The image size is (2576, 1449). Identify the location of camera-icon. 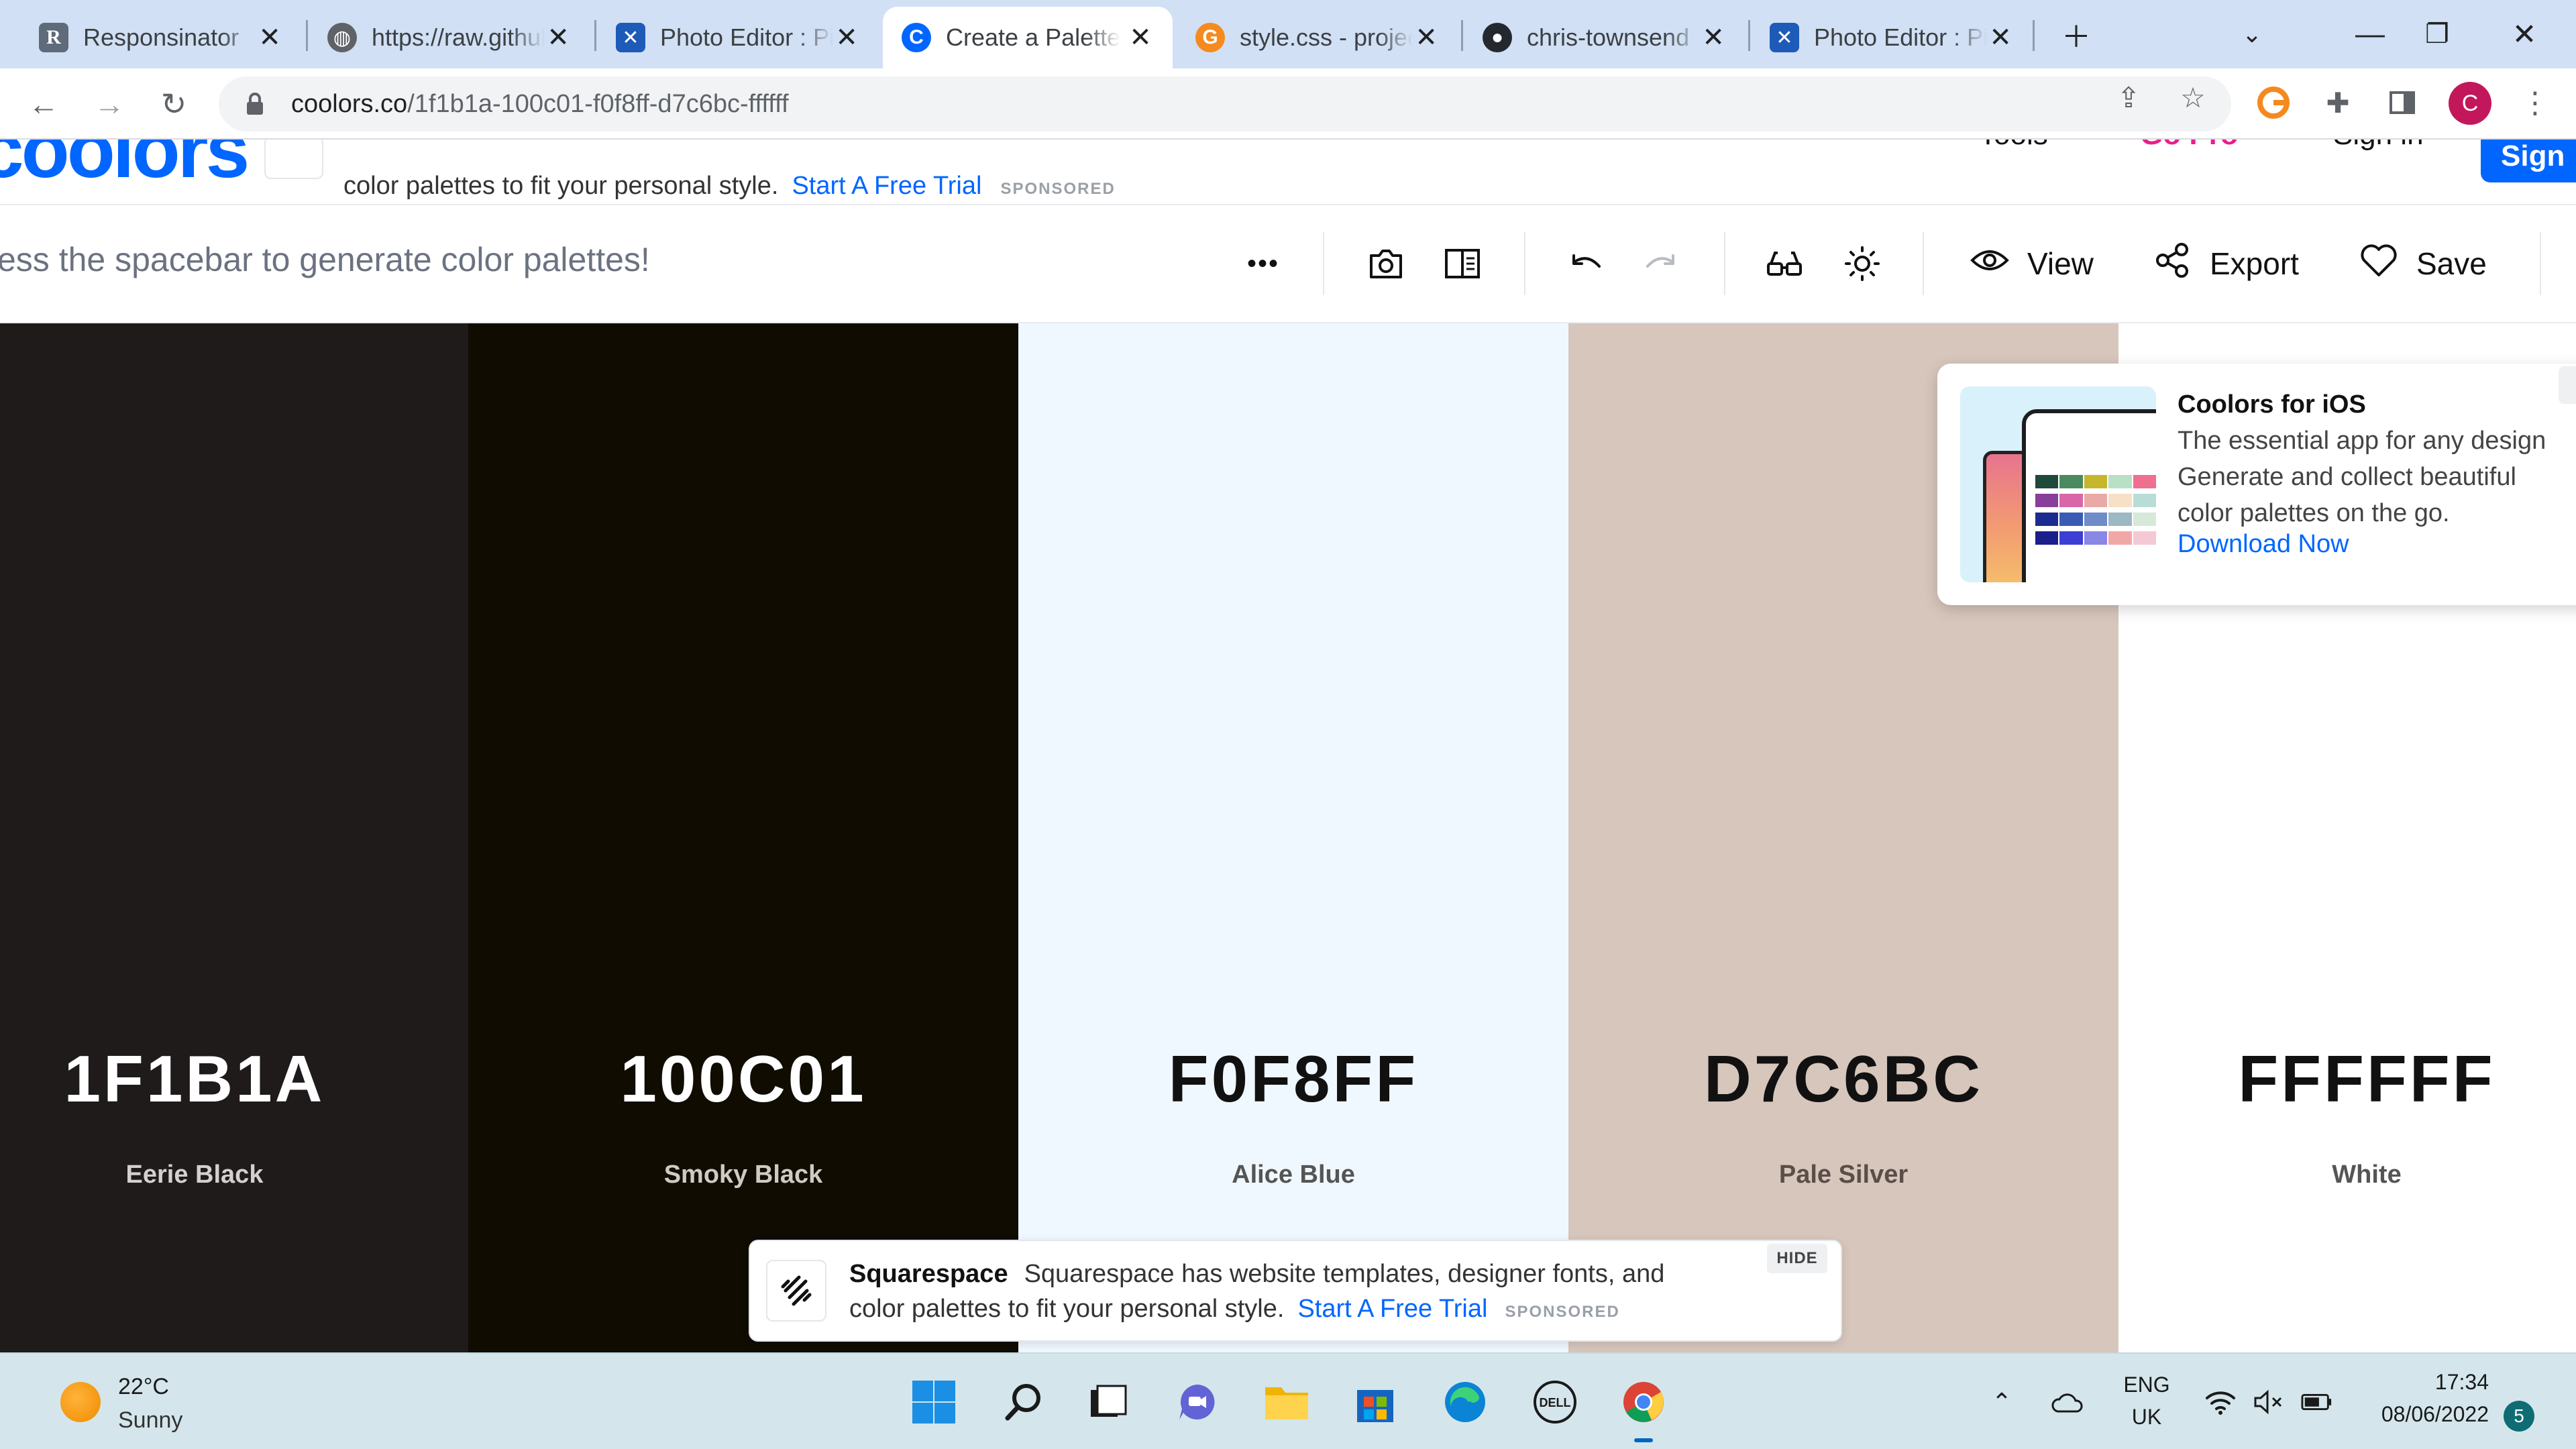
(1386, 263).